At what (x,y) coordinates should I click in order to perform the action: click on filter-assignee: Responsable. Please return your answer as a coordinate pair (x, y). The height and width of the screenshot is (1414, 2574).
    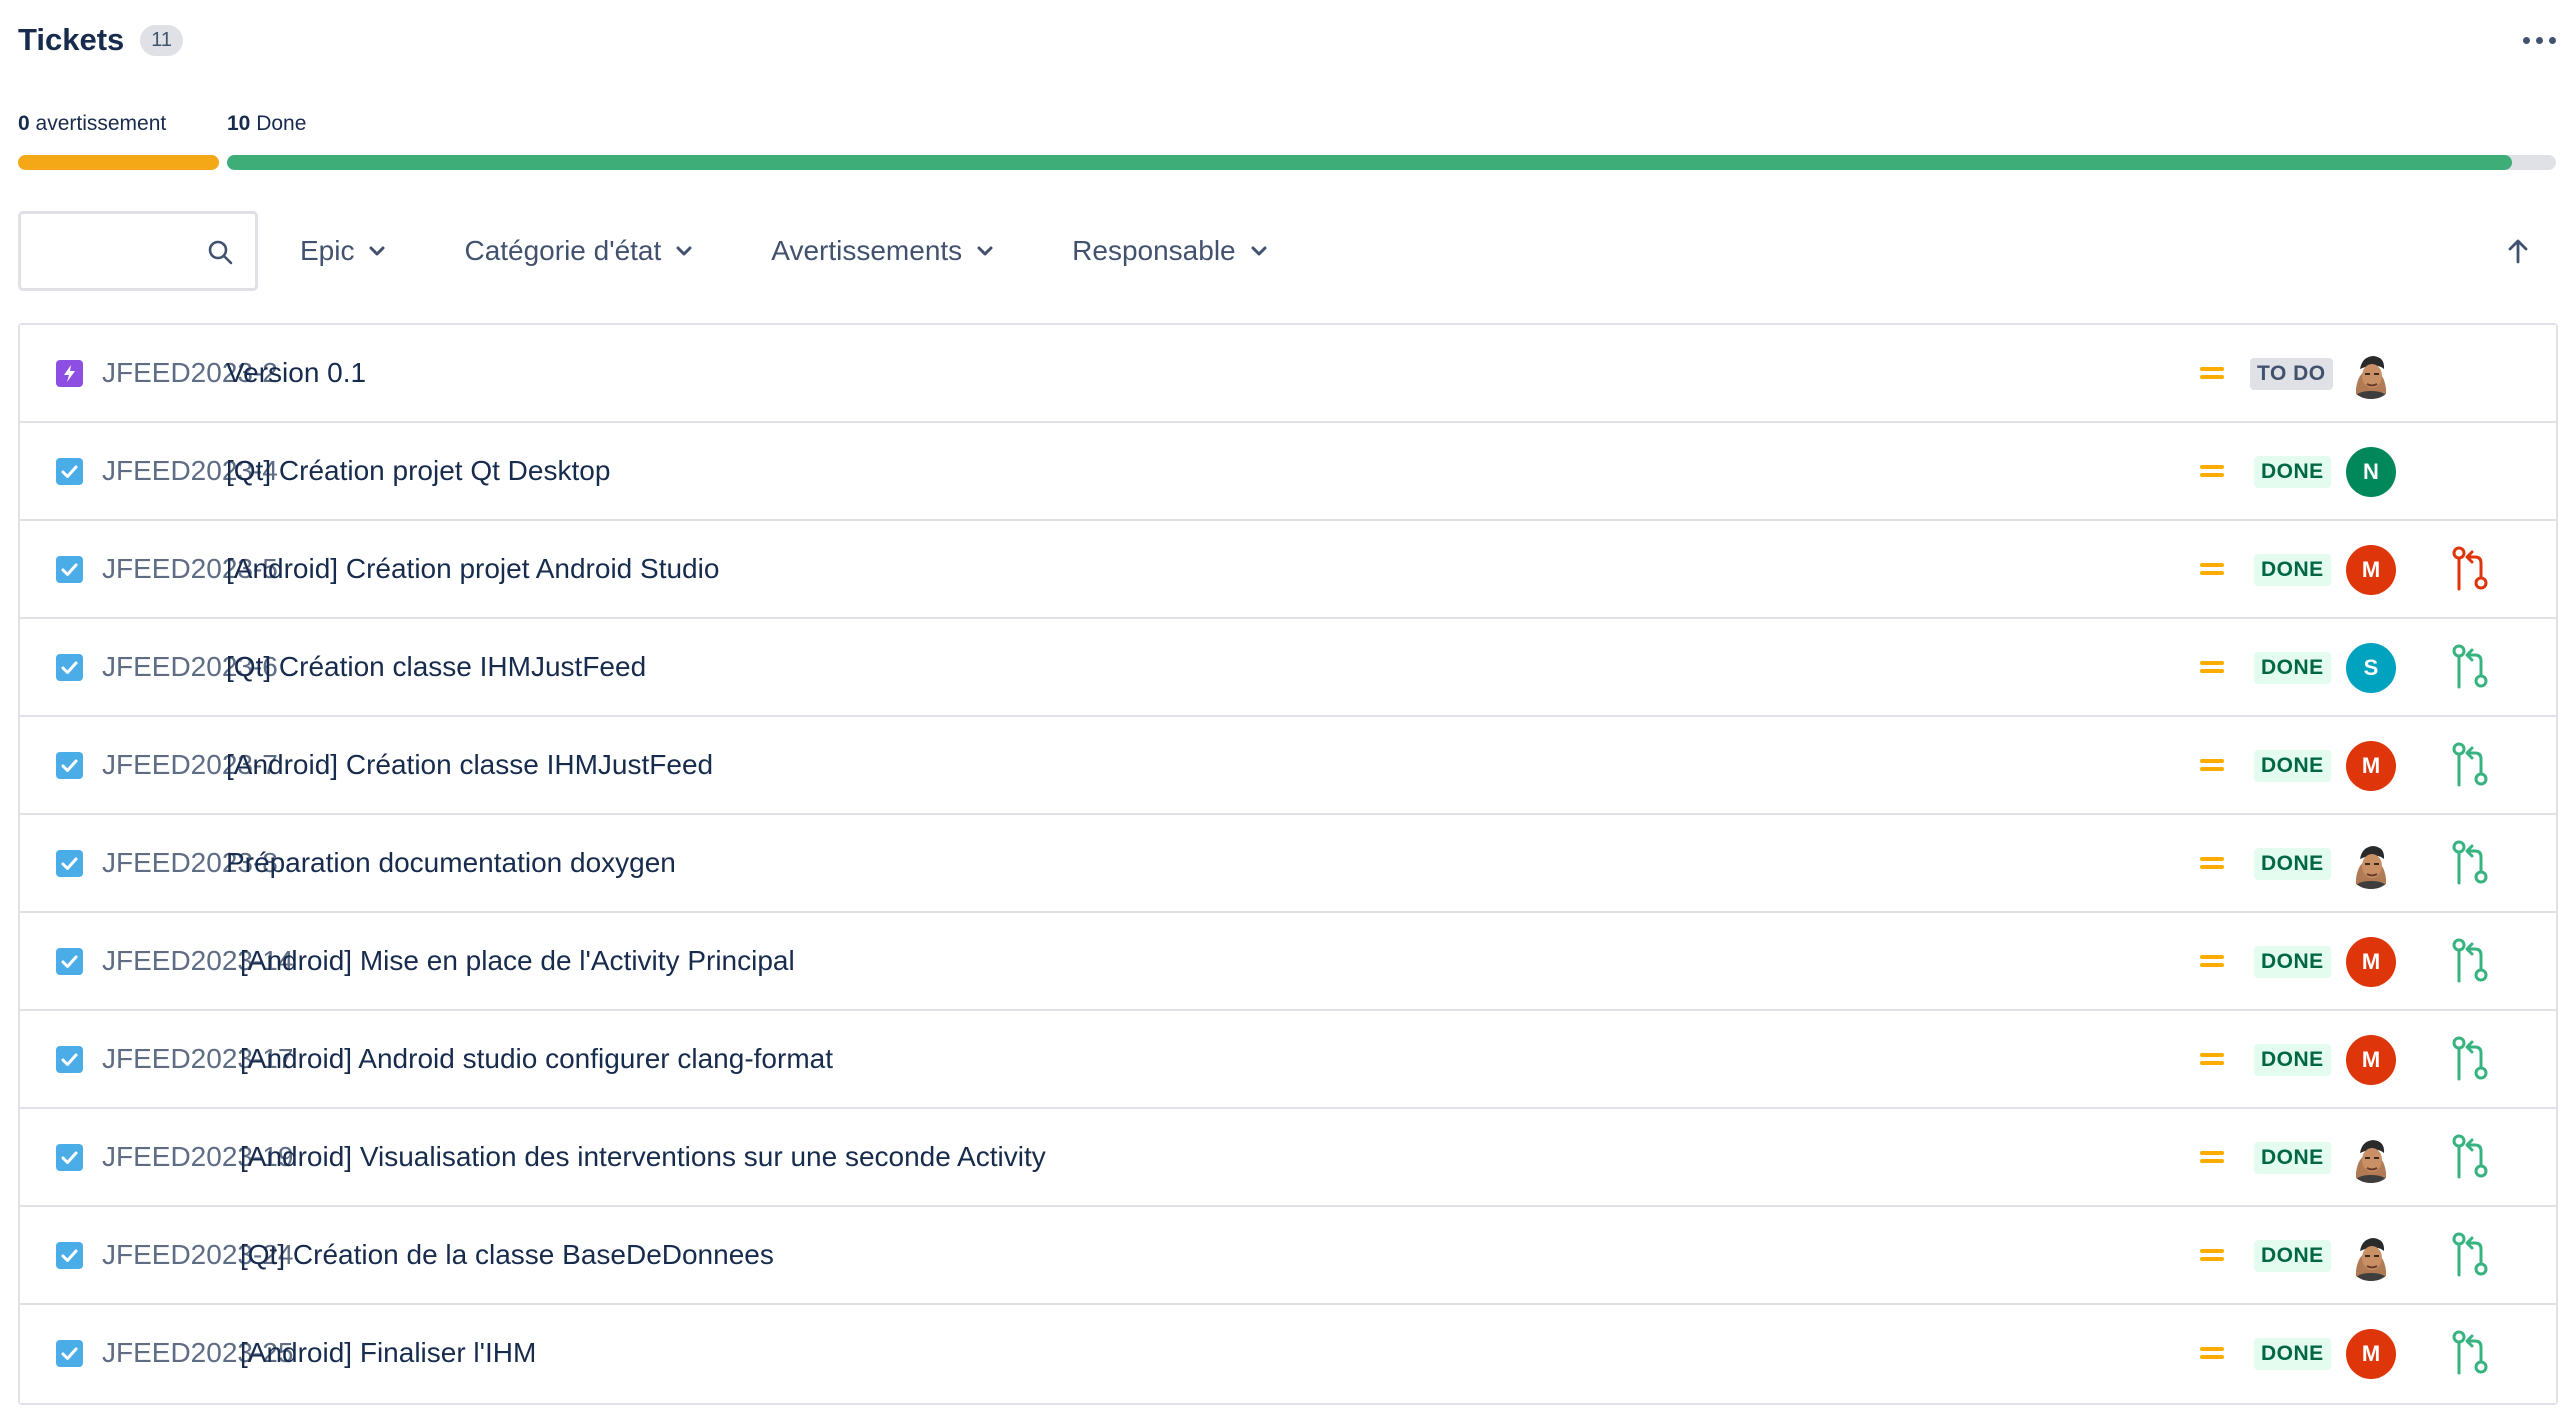
    Looking at the image, I should click on (1169, 251).